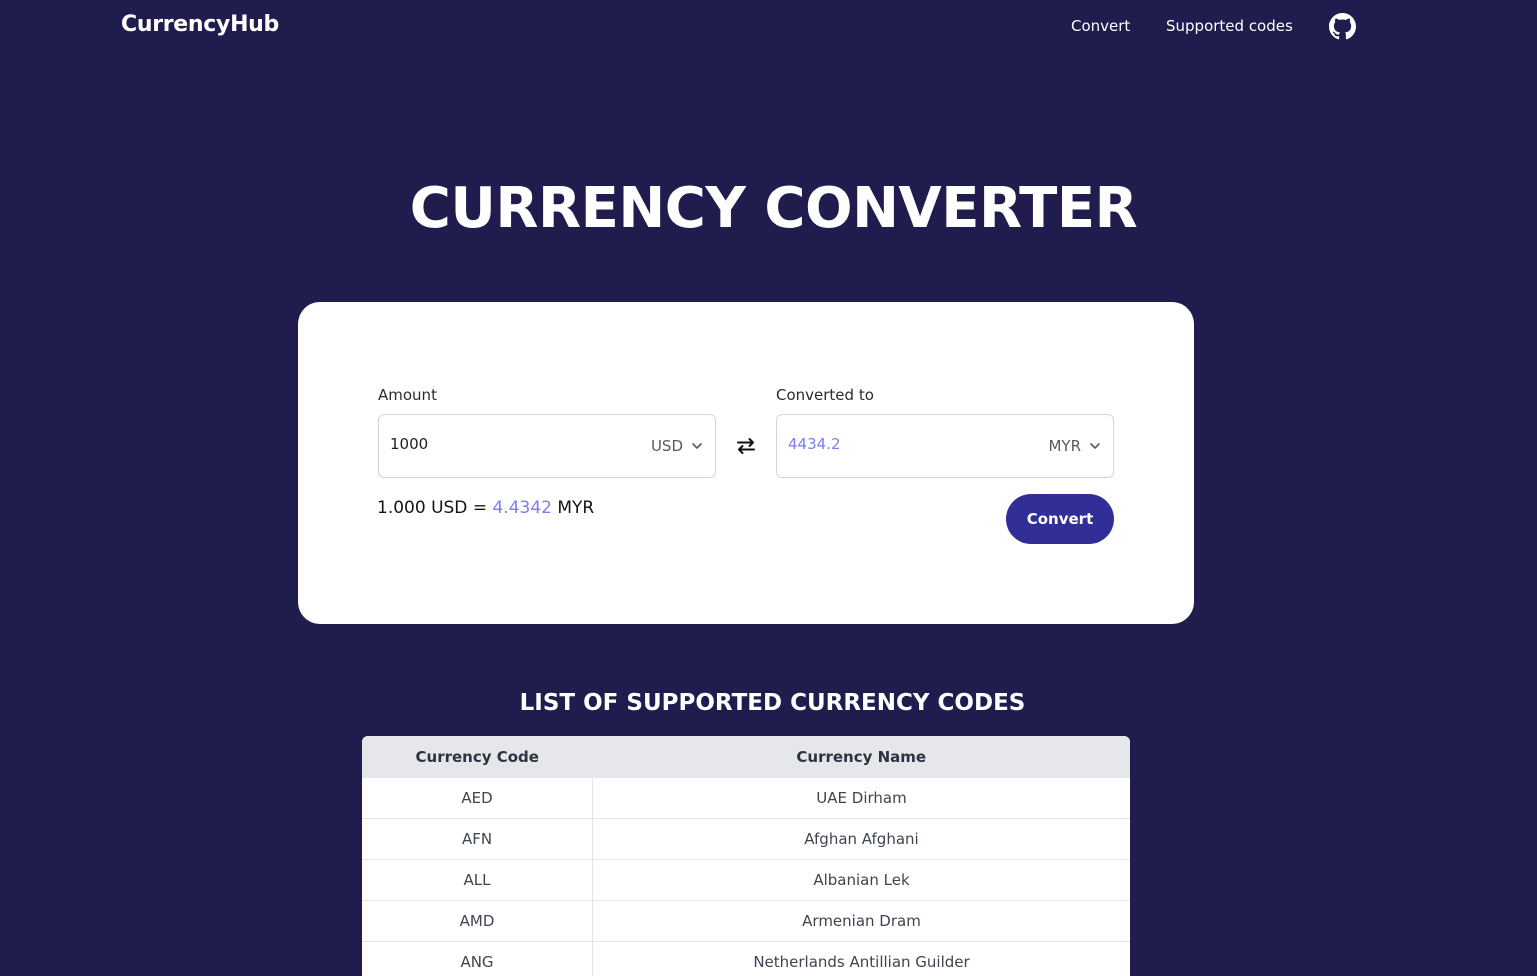 The image size is (1537, 976). Describe the element at coordinates (200, 24) in the screenshot. I see `brand-logo-link: CurrencyHub` at that location.